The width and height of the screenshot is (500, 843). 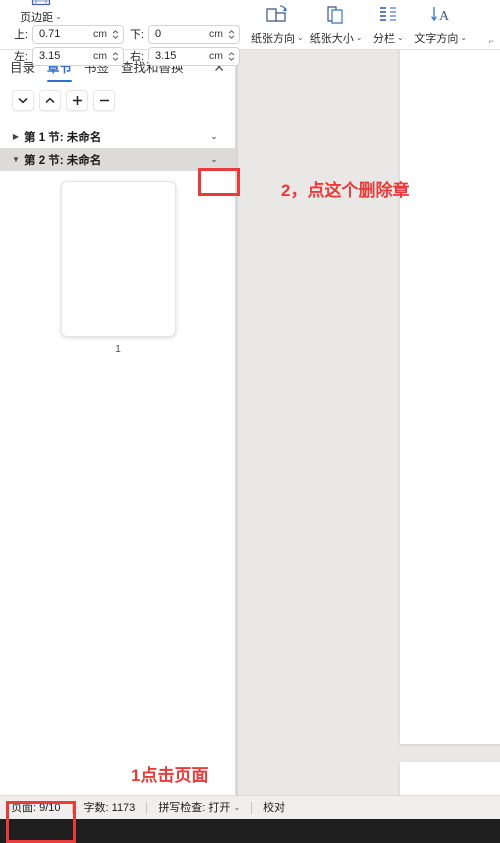 What do you see at coordinates (136, 57) in the screenshot?
I see `margin-right-label: 右:` at bounding box center [136, 57].